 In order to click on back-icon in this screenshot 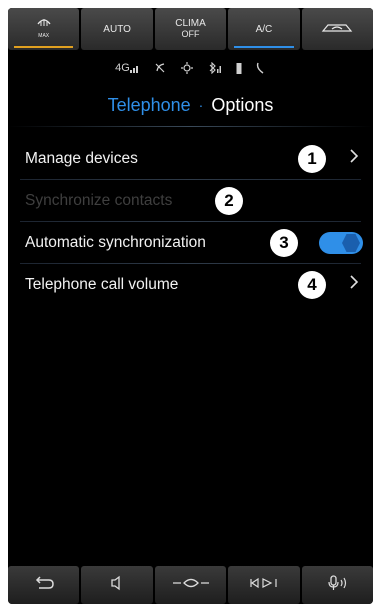, I will do `click(44, 585)`.